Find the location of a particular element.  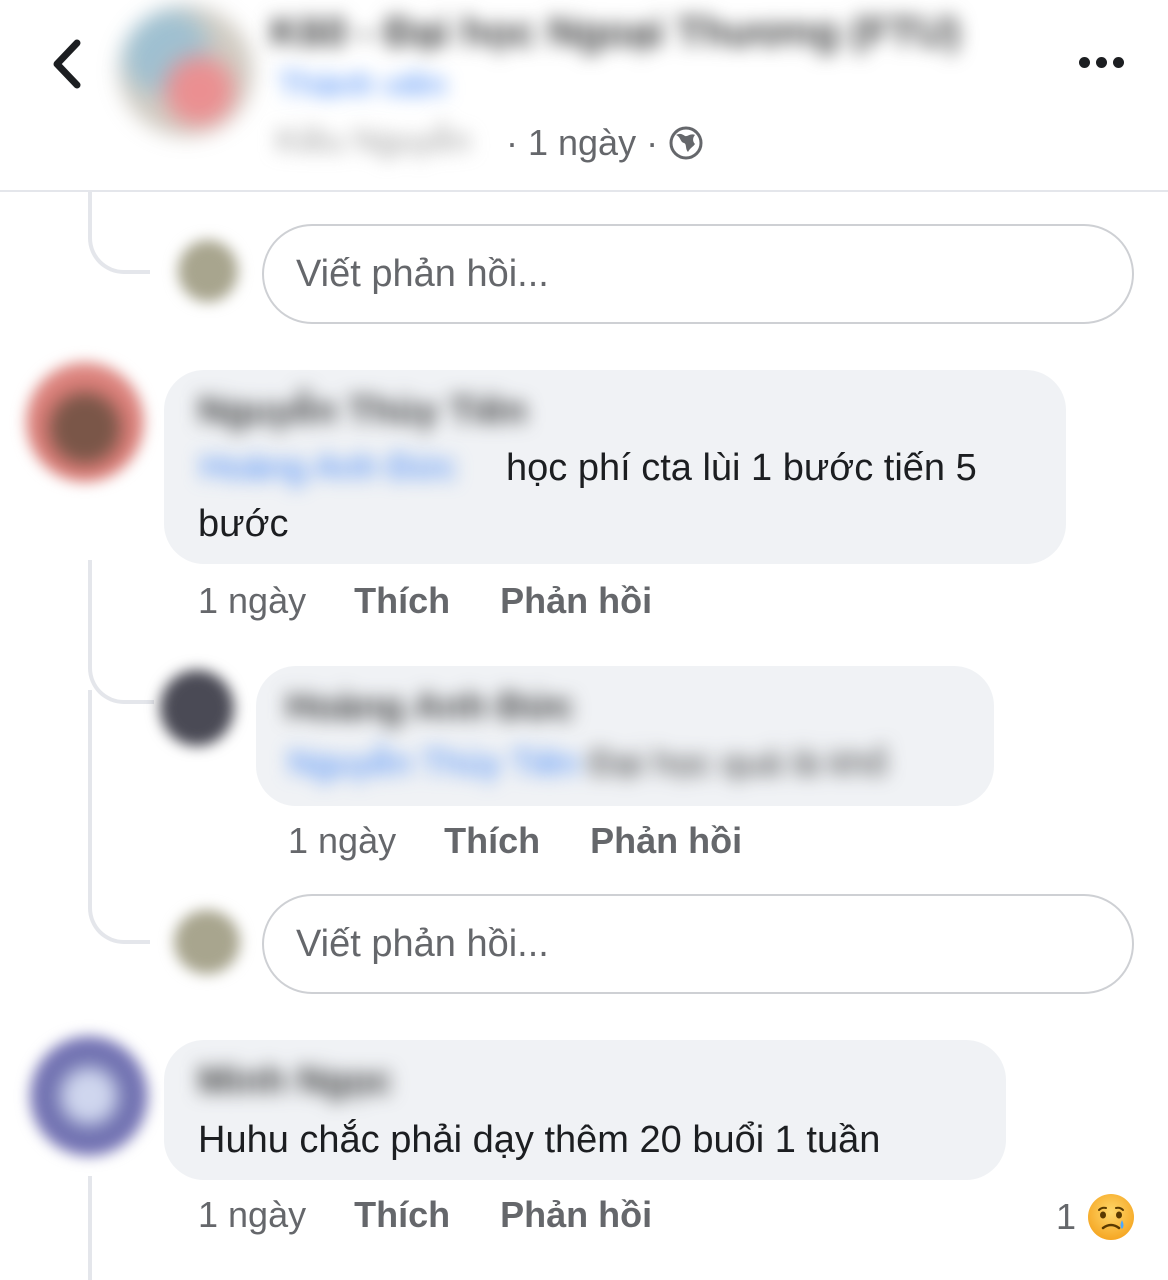

comment-mention: Hoàng Anh Đức is located at coordinates (328, 467).